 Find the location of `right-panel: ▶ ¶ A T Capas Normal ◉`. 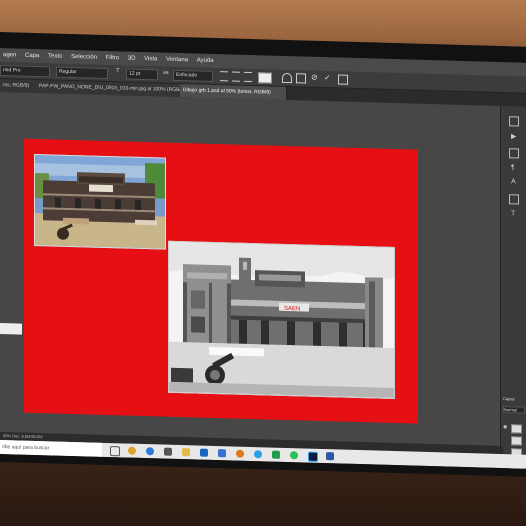

right-panel: ▶ ¶ A T Capas Normal ◉ is located at coordinates (513, 287).